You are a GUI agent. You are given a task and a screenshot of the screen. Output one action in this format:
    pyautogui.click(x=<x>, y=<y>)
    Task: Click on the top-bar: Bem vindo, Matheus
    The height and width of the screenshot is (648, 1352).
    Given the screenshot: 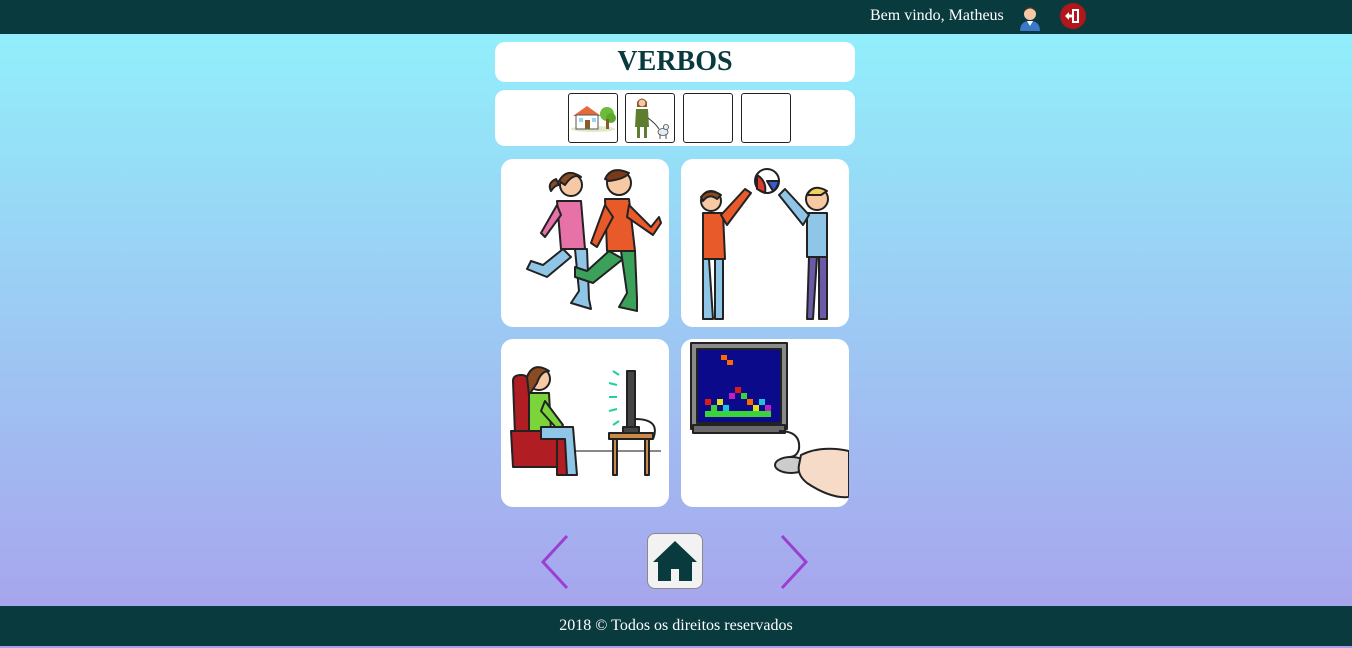 What is the action you would take?
    pyautogui.click(x=676, y=17)
    